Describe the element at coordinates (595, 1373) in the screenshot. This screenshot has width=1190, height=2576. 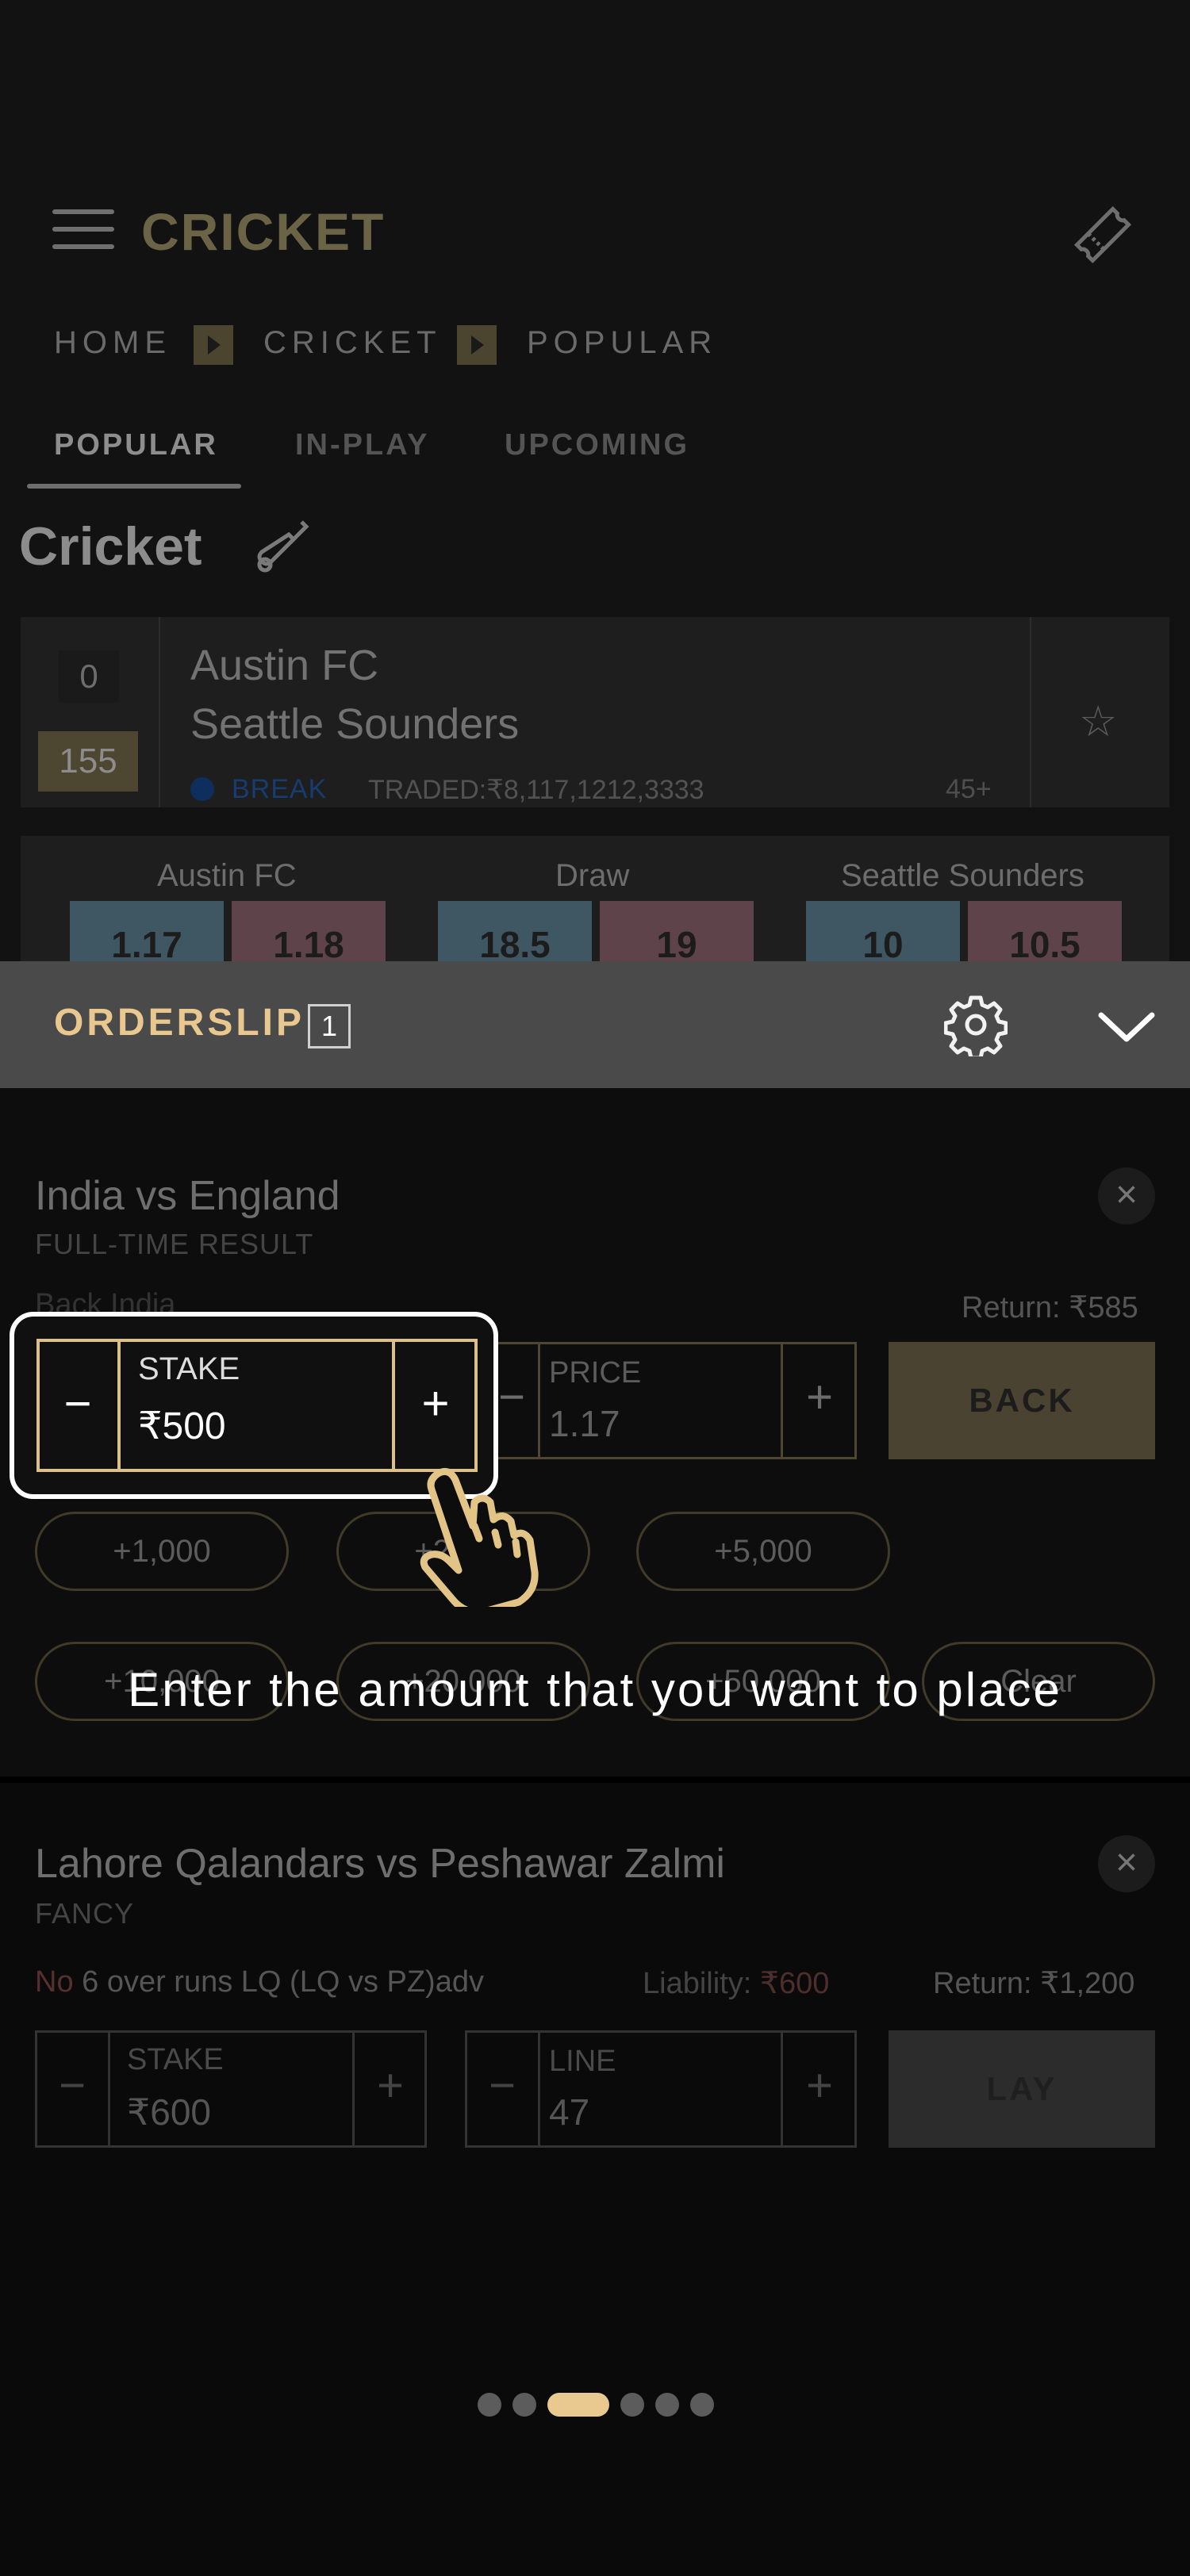
I see `bet1-price-label: PRICE` at that location.